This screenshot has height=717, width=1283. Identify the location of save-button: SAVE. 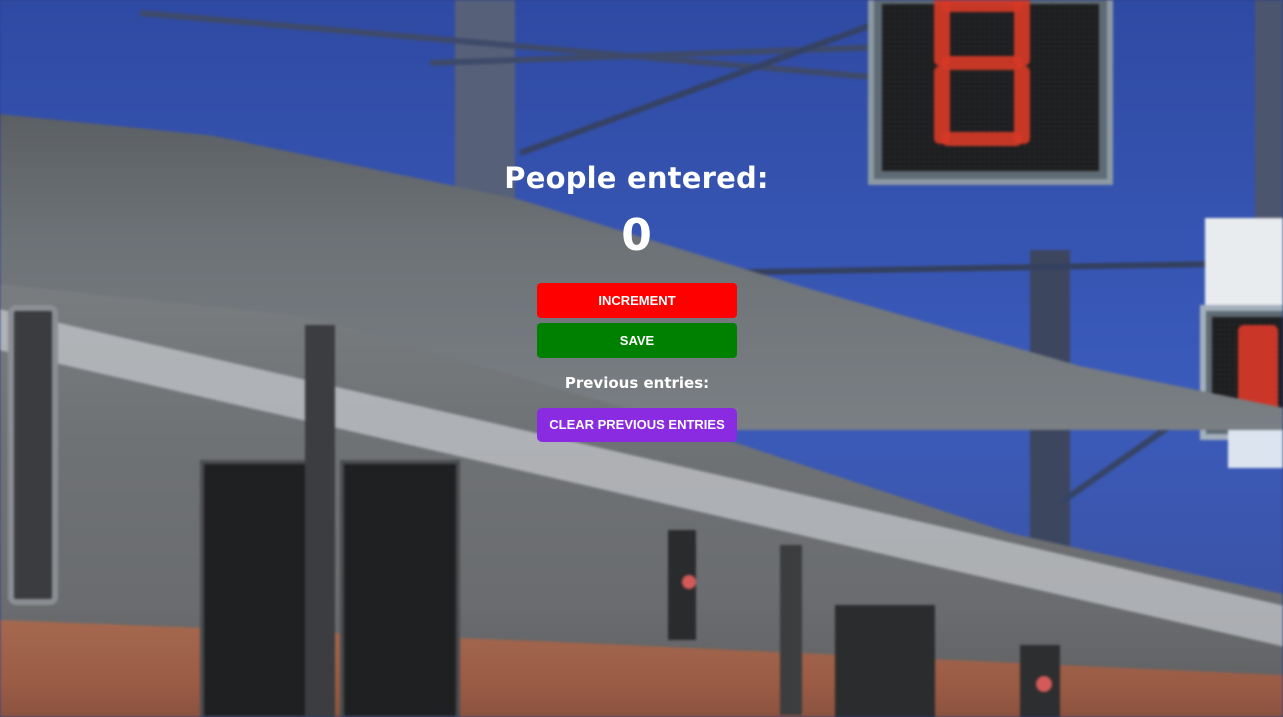
(637, 340).